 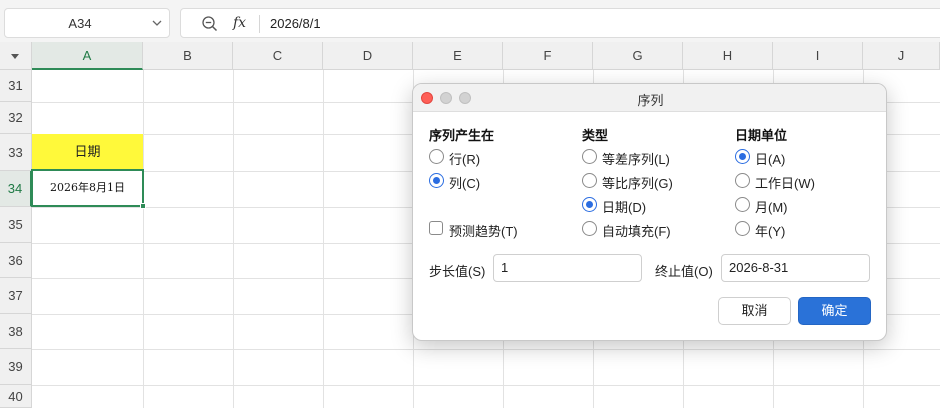 I want to click on radio-weekday: 工作日(W), so click(x=790, y=181).